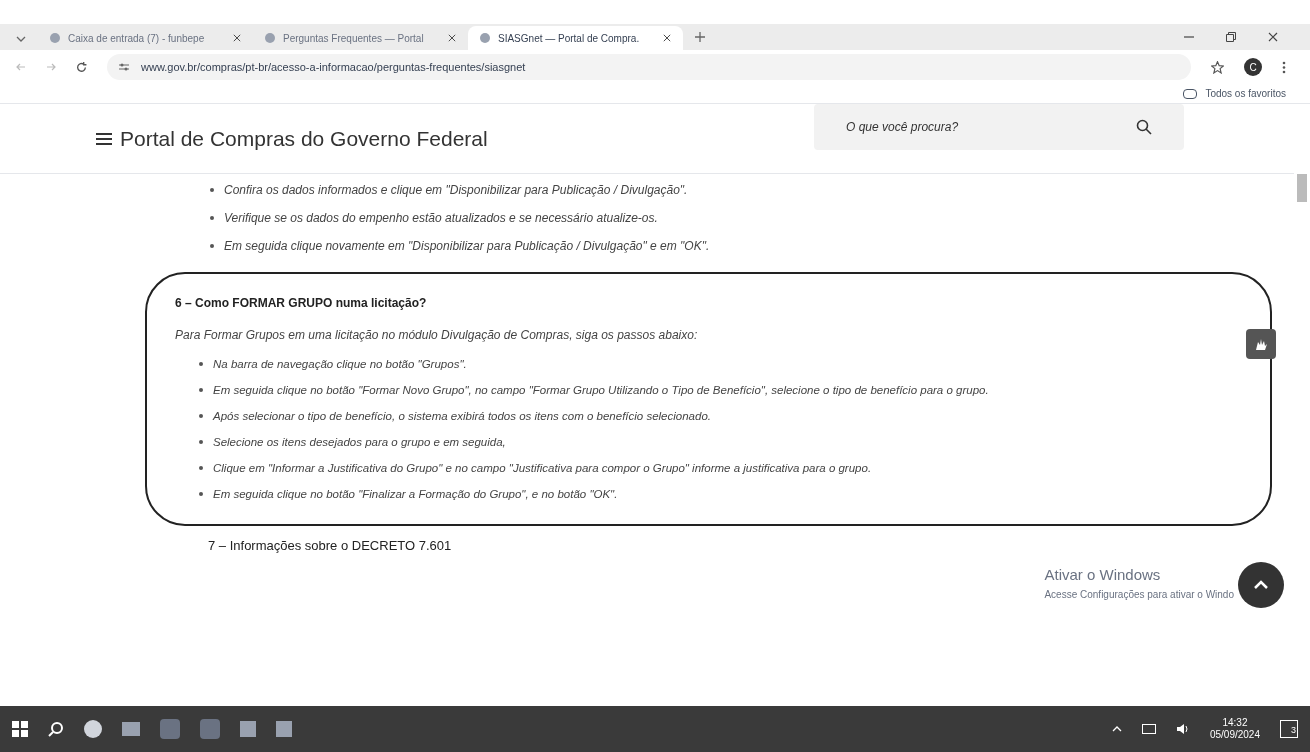  I want to click on tab-list-caret-icon, so click(21, 39).